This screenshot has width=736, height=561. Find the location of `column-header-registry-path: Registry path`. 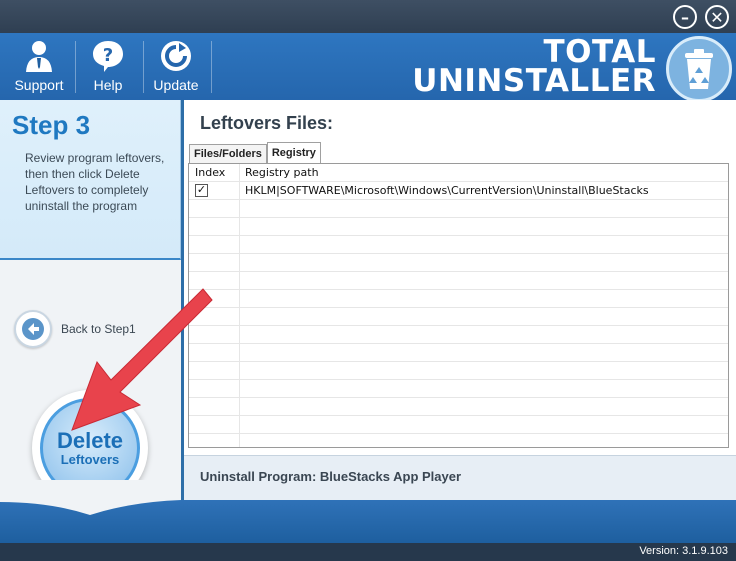

column-header-registry-path: Registry path is located at coordinates (282, 172).